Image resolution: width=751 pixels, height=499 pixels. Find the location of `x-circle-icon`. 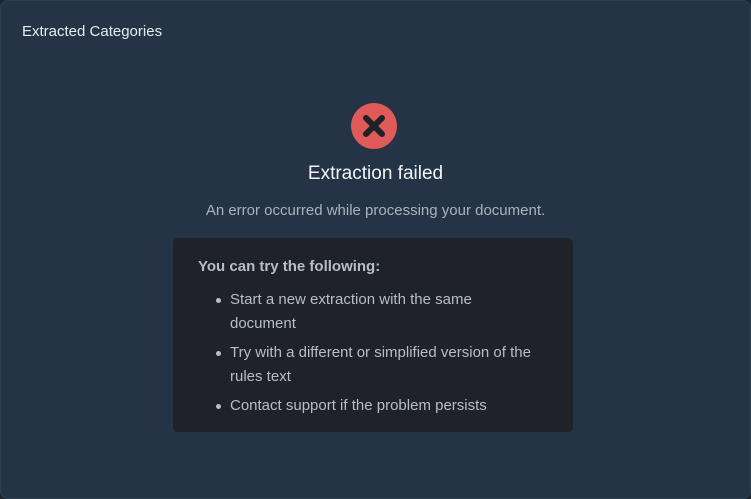

x-circle-icon is located at coordinates (374, 126).